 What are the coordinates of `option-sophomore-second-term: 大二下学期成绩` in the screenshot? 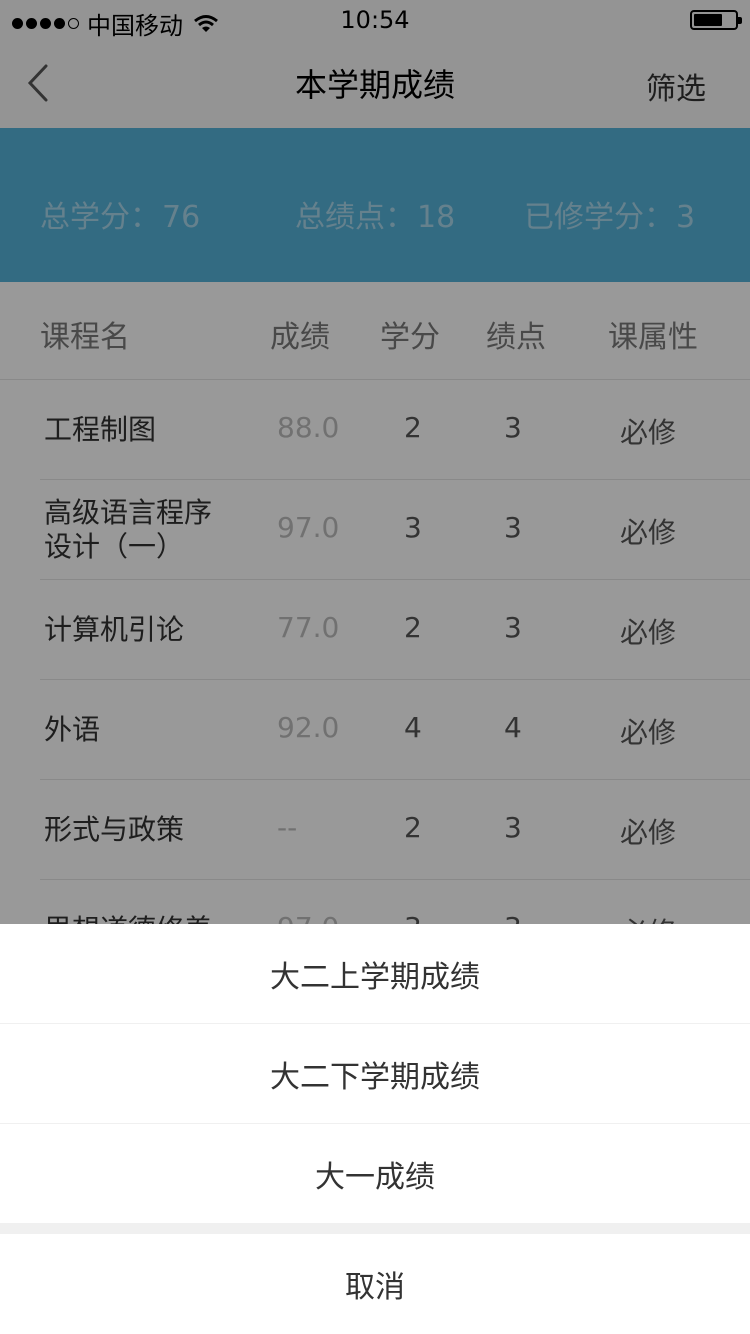 It's located at (375, 1073).